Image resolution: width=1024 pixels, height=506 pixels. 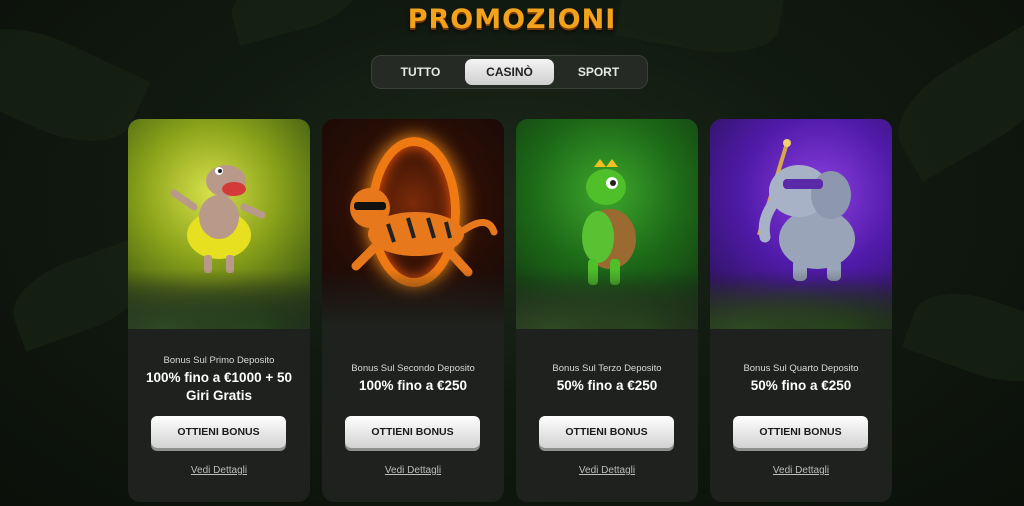 I want to click on deposit-label: Bonus Sul Quarto Deposito, so click(x=801, y=368).